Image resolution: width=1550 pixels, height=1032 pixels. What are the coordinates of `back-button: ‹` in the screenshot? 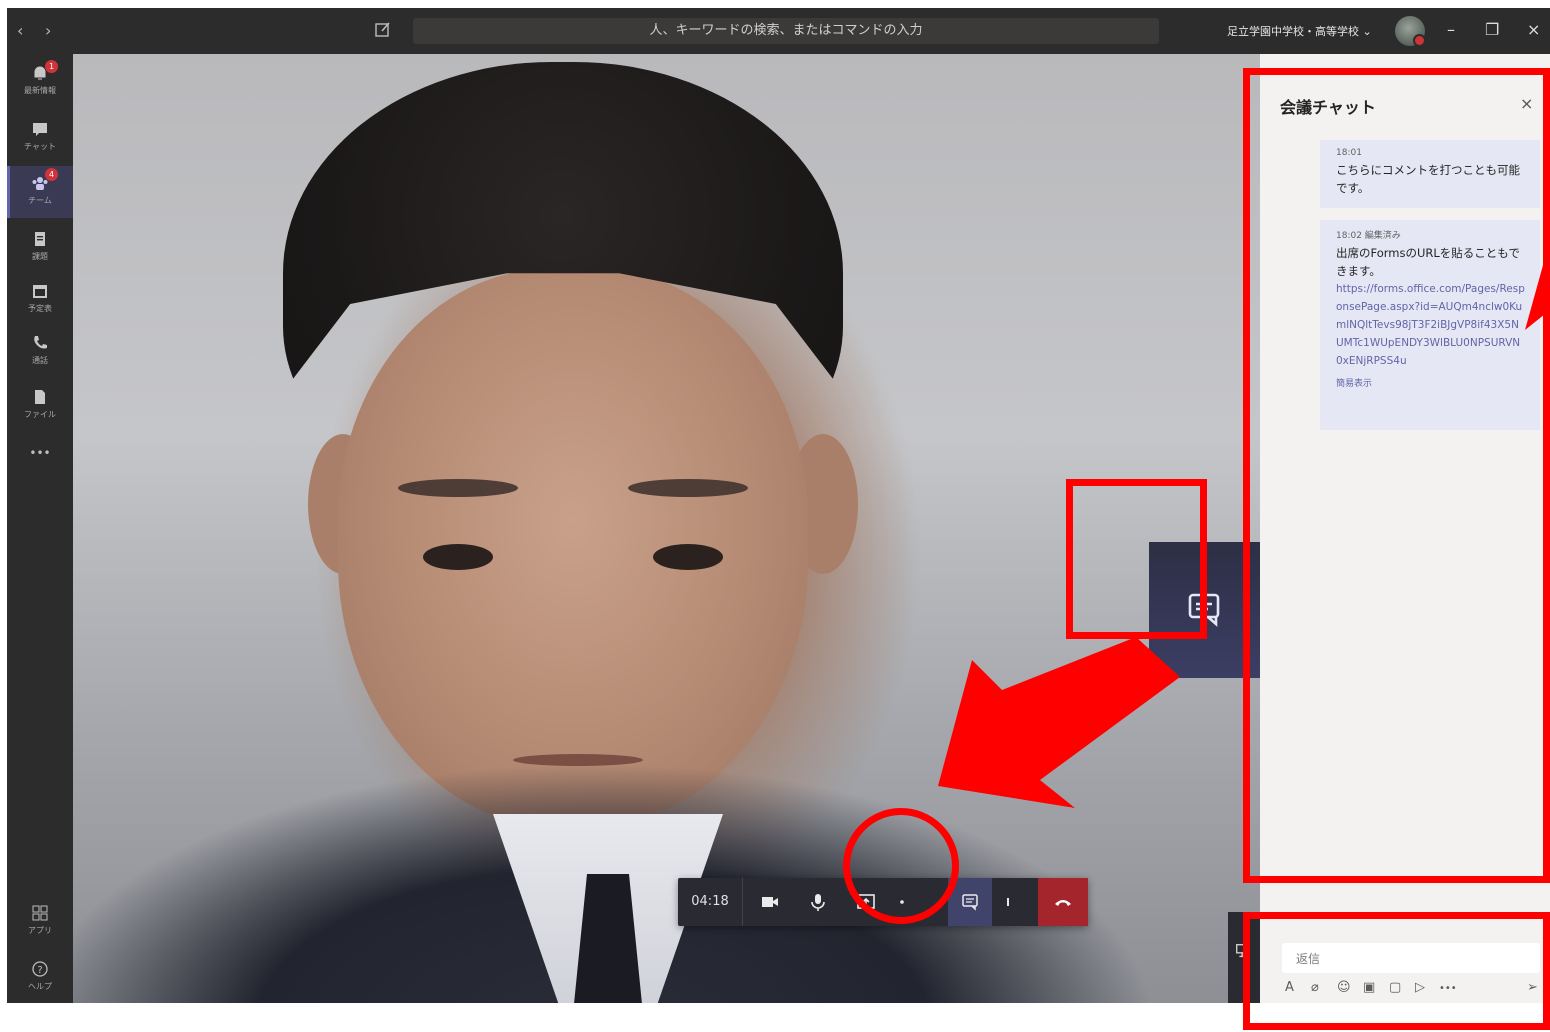 It's located at (20, 30).